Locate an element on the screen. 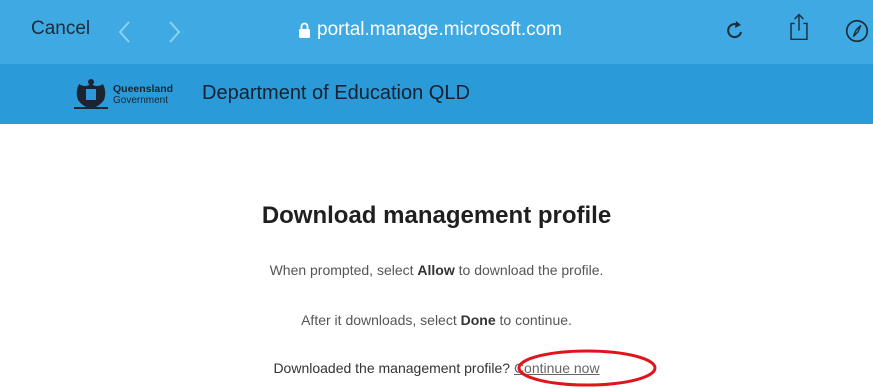  address-text: portal.manage.microsoft.com is located at coordinates (439, 29).